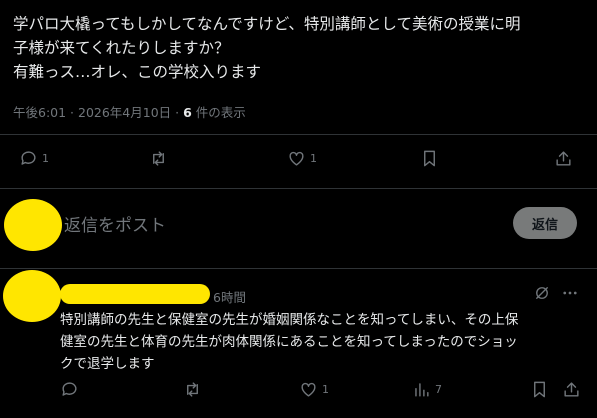 This screenshot has width=597, height=418. I want to click on reply-reply-button, so click(71, 389).